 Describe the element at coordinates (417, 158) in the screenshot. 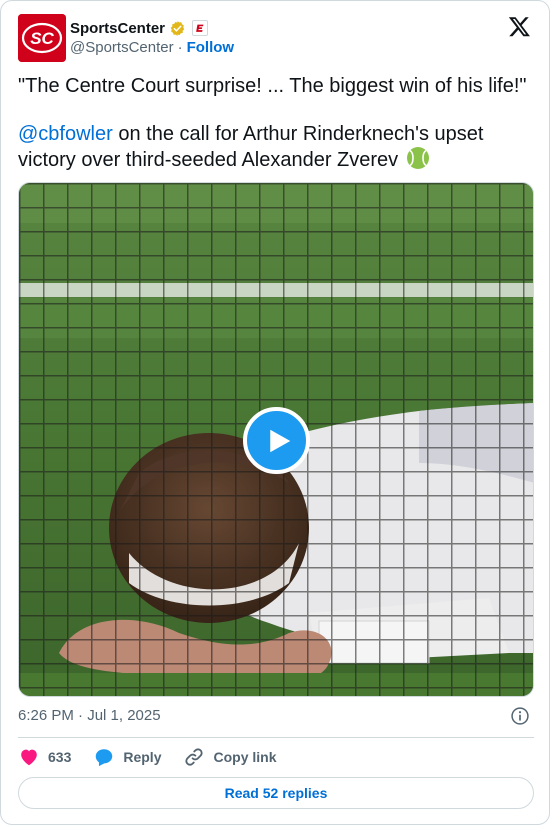

I see `tennis-ball-icon` at that location.